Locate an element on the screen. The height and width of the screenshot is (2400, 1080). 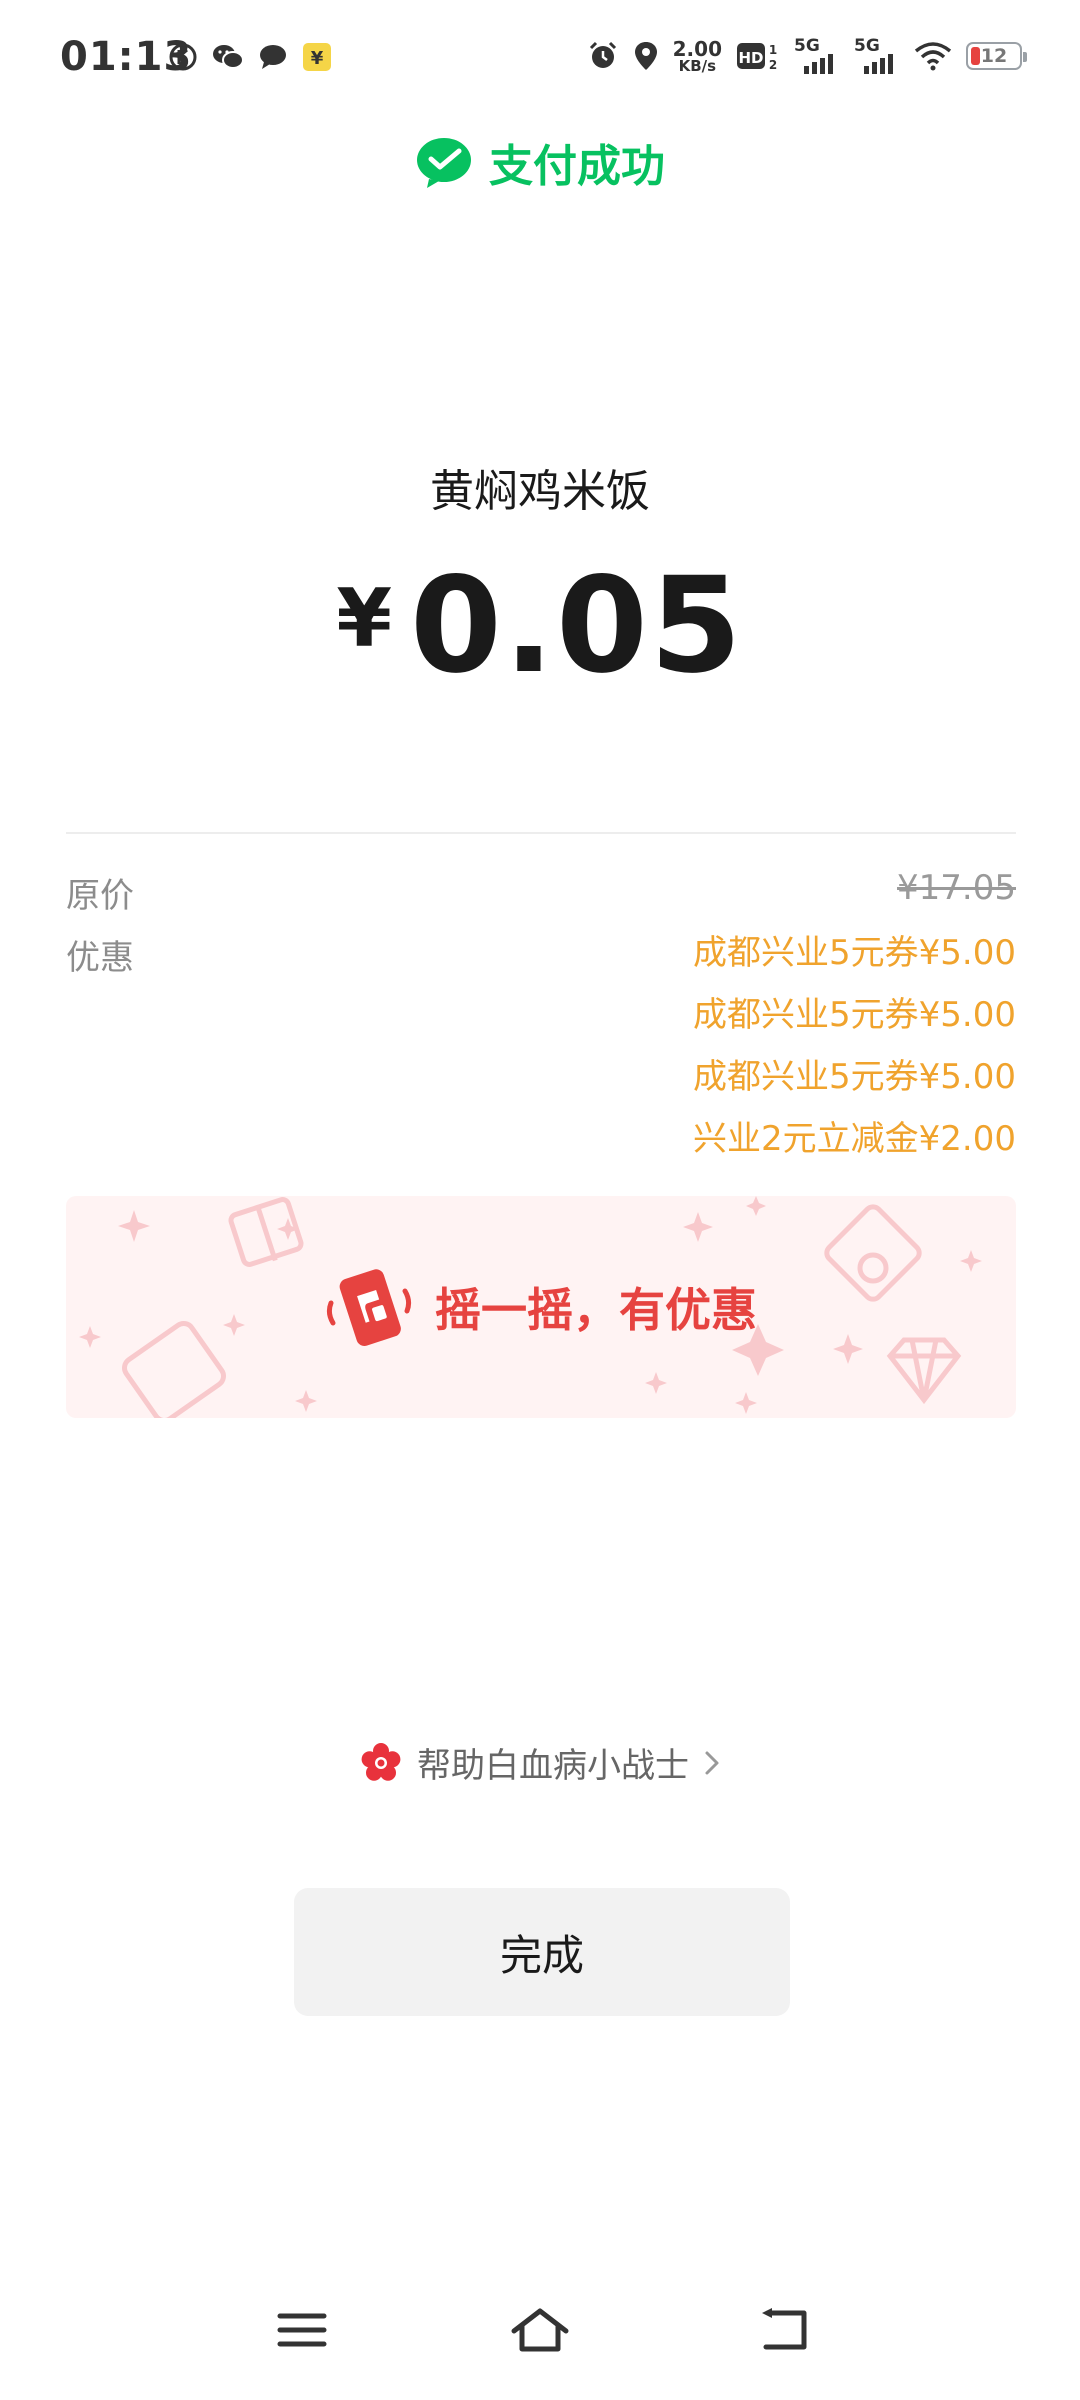
yuan-pay-icon: ¥ is located at coordinates (317, 57).